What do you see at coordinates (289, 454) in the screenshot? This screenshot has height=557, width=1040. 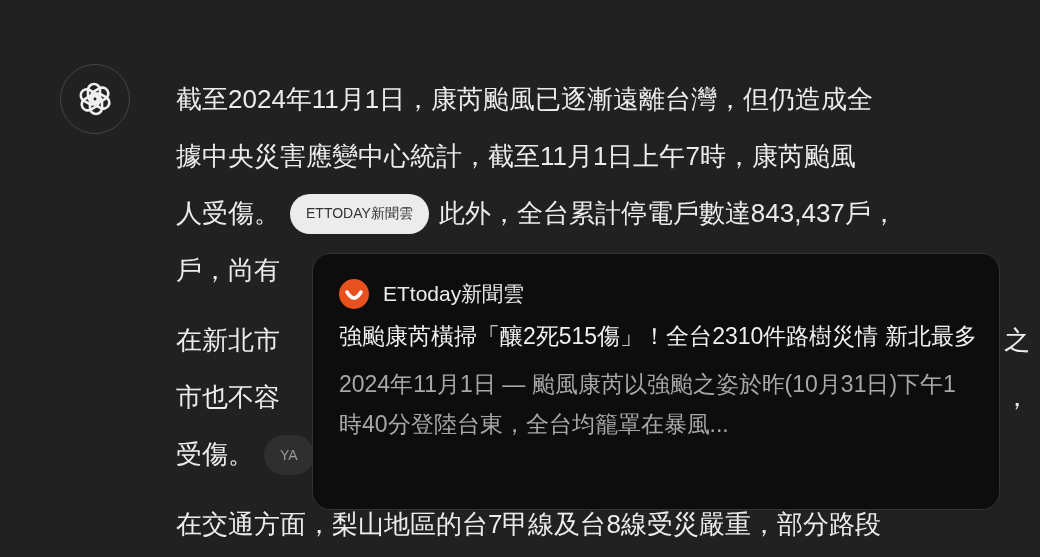 I see `source-link: YA` at bounding box center [289, 454].